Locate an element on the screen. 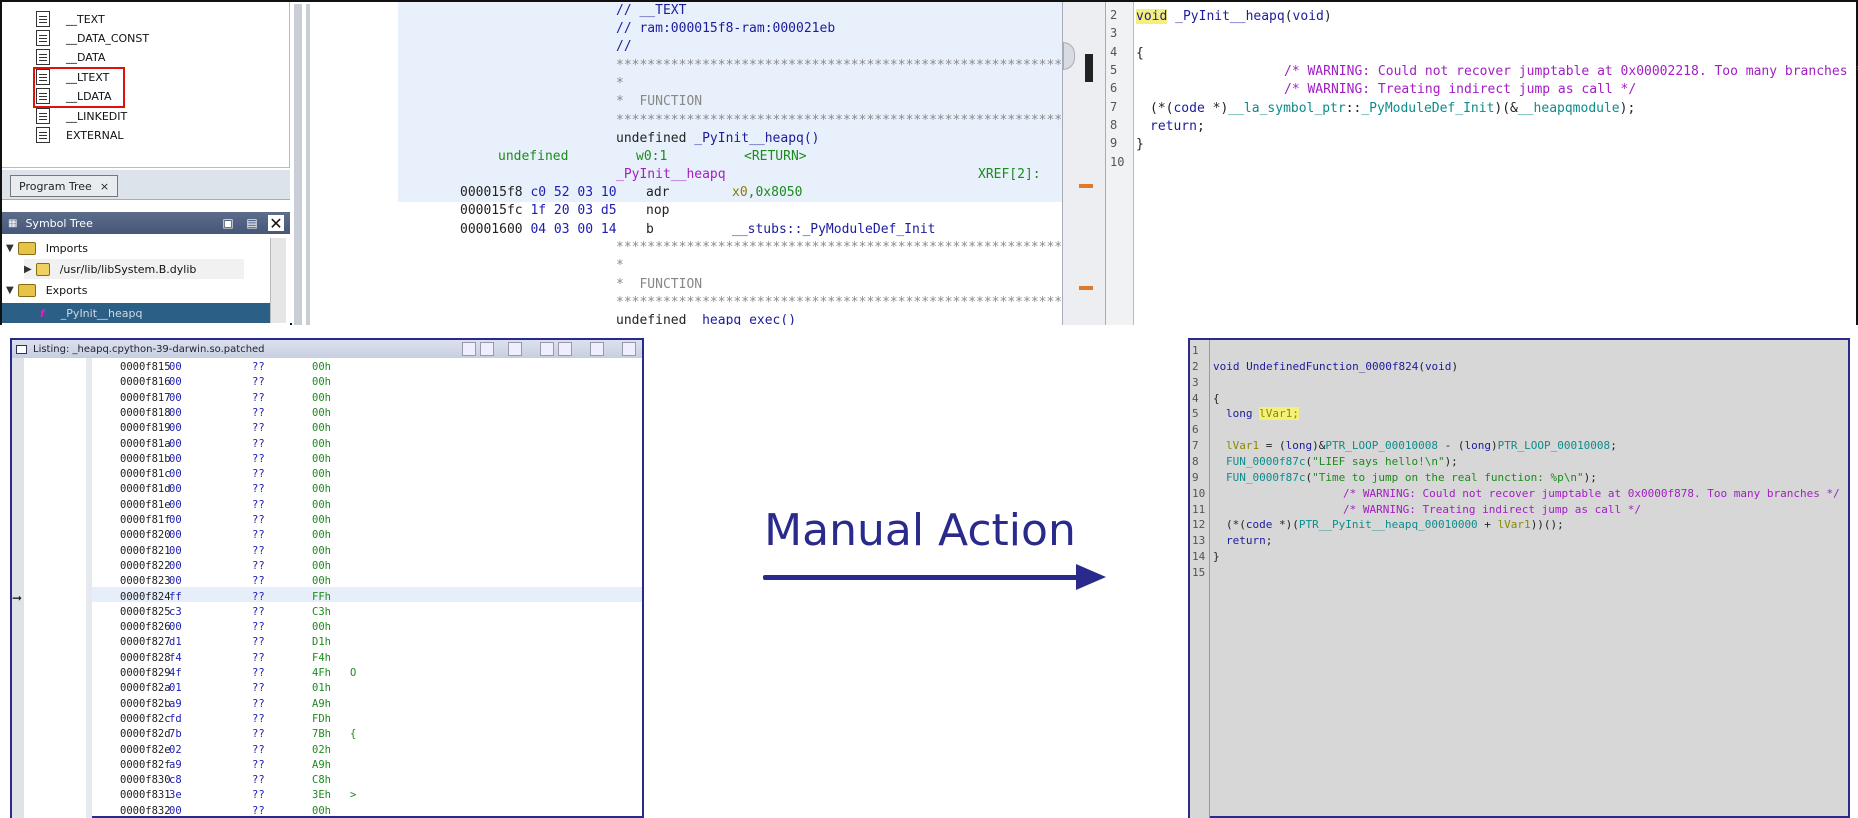  decompiler-line: { is located at coordinates (1216, 398).